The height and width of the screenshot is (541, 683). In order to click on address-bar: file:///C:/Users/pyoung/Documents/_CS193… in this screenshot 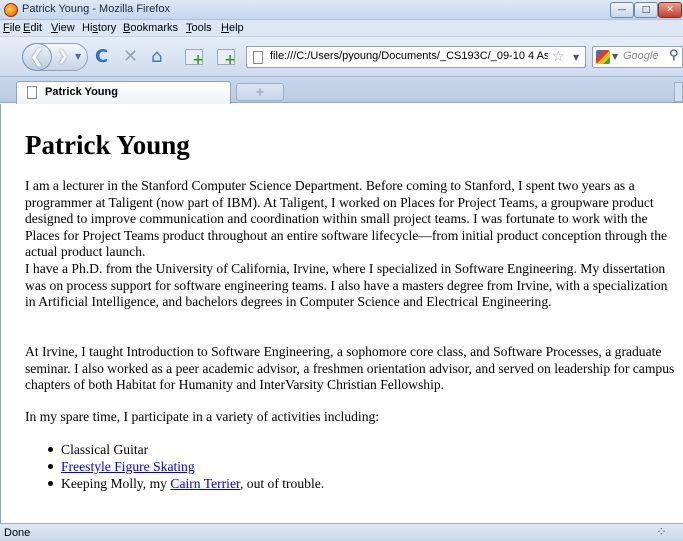, I will do `click(416, 57)`.